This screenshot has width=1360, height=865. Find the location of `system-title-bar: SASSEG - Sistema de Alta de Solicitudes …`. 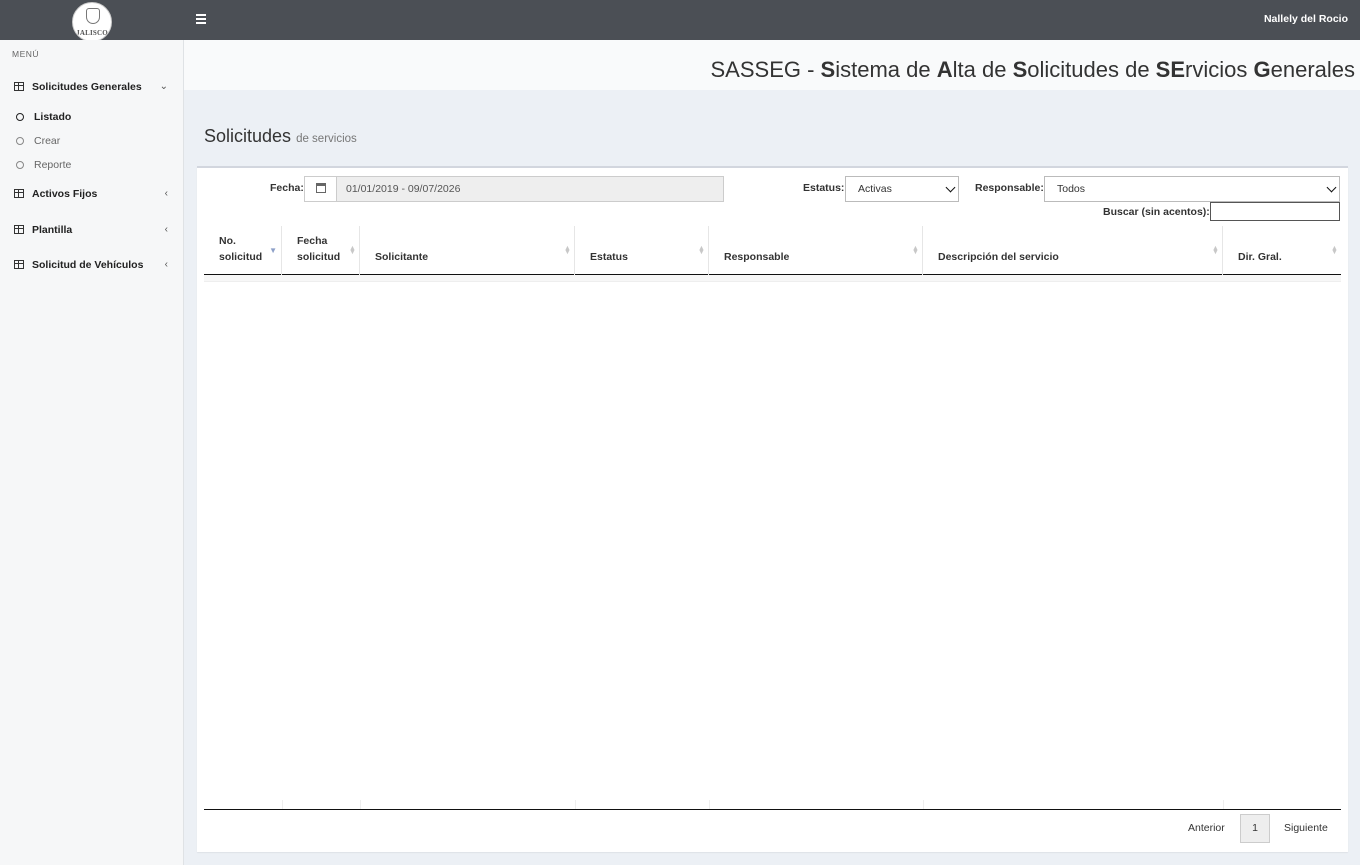

system-title-bar: SASSEG - Sistema de Alta de Solicitudes … is located at coordinates (772, 65).